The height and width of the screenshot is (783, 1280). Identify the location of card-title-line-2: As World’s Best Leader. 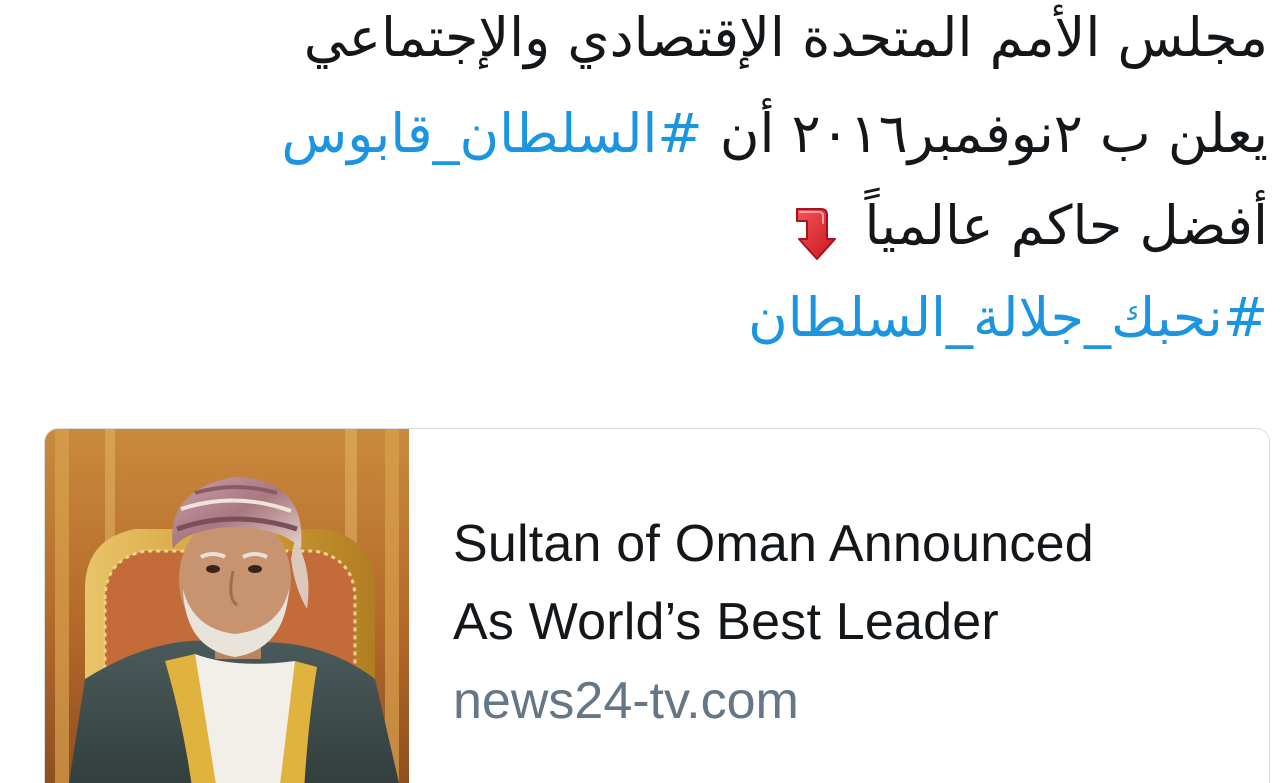
(726, 622).